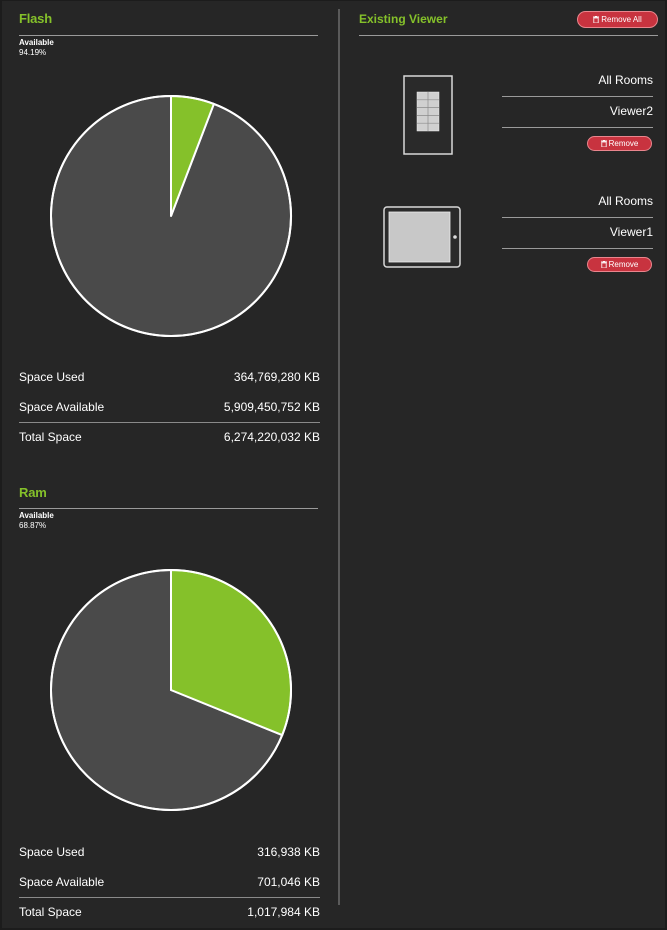  What do you see at coordinates (52, 852) in the screenshot?
I see `ram-space-used-label: Space Used` at bounding box center [52, 852].